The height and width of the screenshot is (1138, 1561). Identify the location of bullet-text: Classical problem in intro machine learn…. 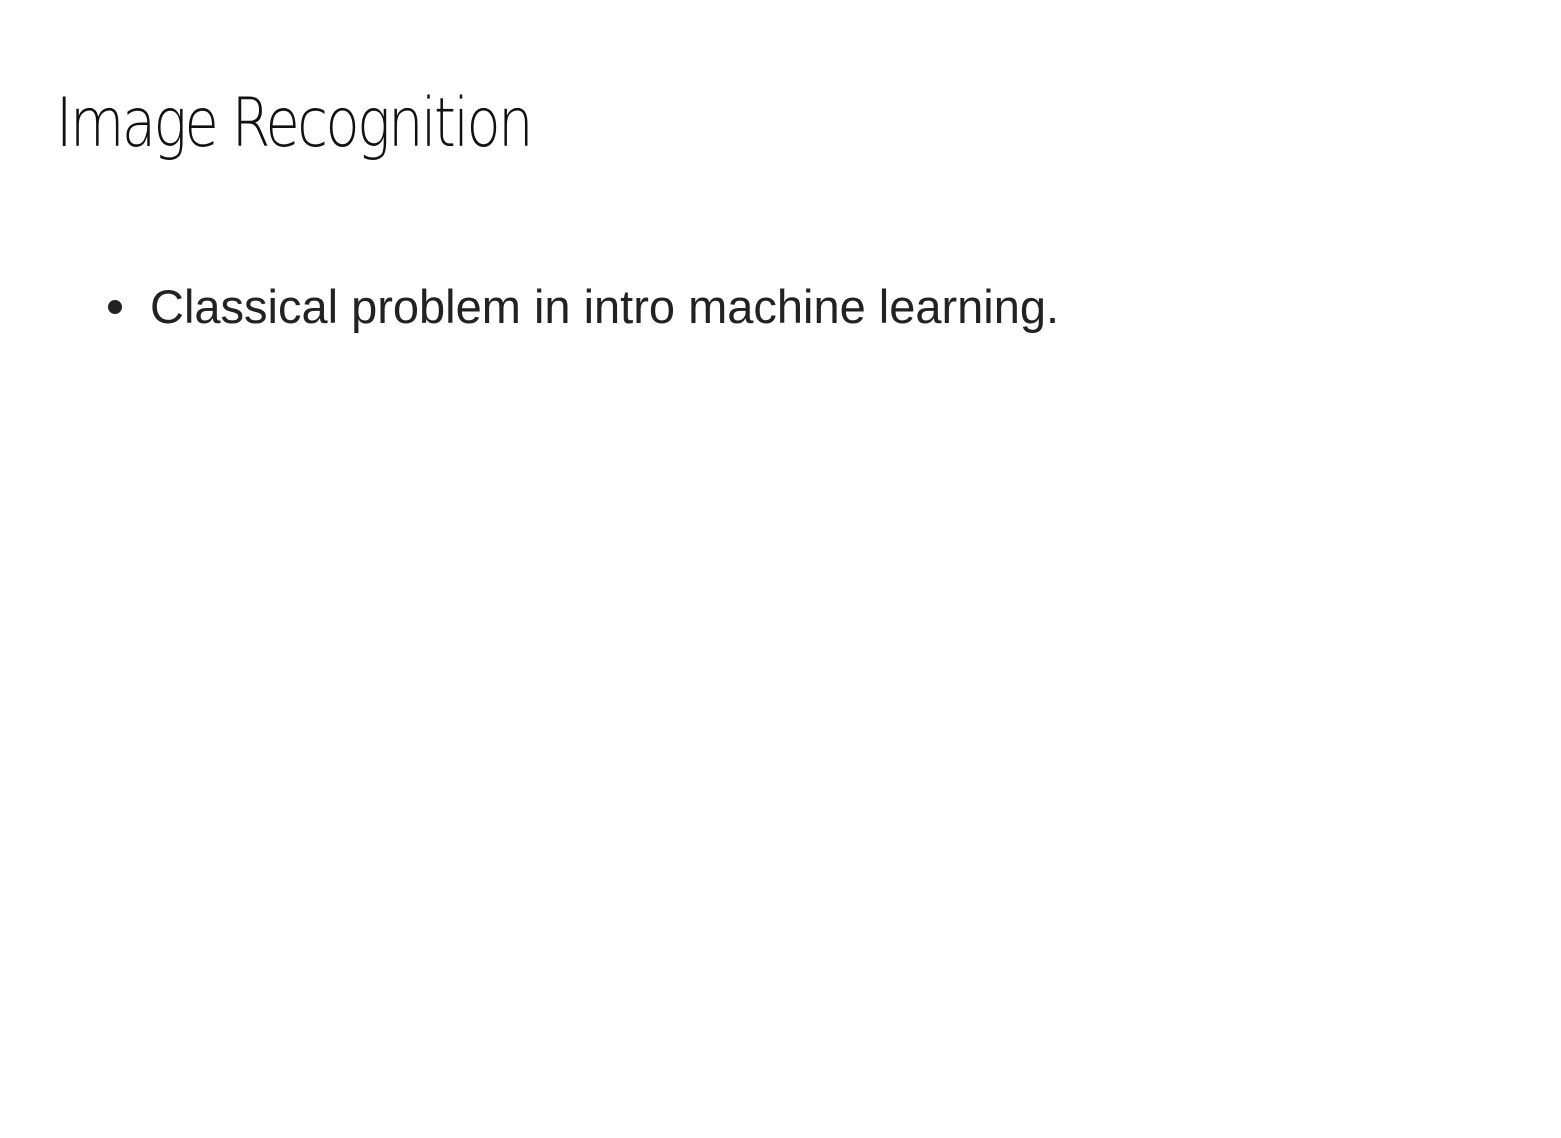
(605, 306).